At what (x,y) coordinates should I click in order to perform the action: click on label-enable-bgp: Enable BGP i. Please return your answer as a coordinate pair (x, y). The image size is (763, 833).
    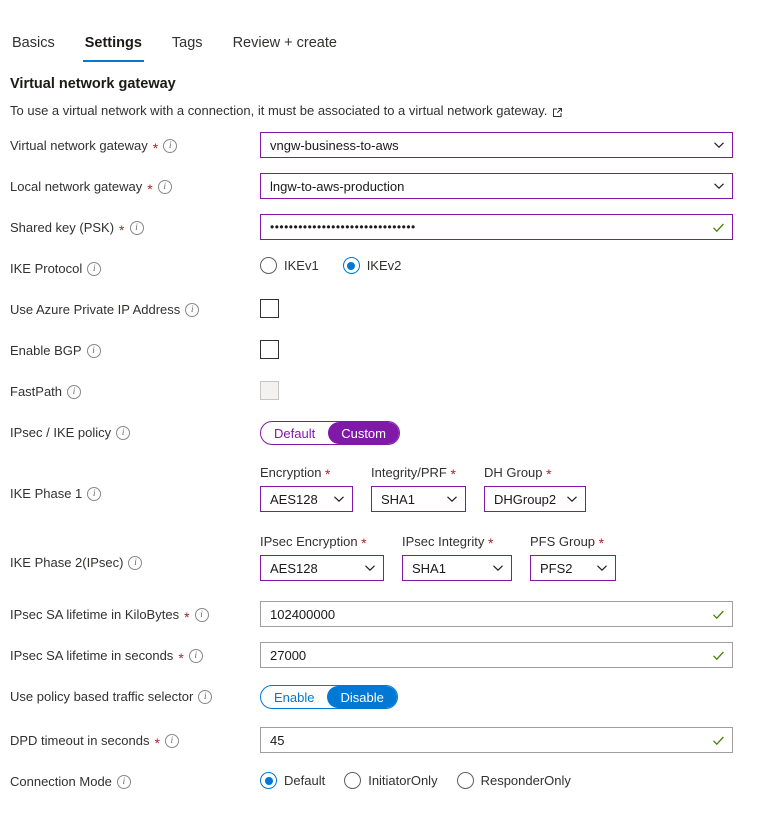
    Looking at the image, I should click on (135, 348).